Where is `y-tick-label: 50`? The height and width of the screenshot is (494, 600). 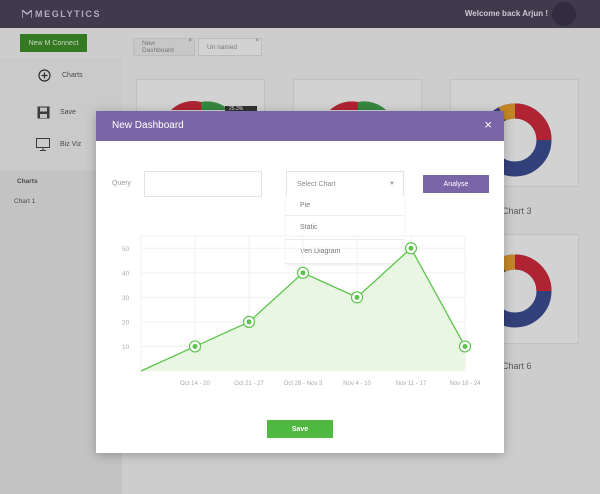
y-tick-label: 50 is located at coordinates (126, 249).